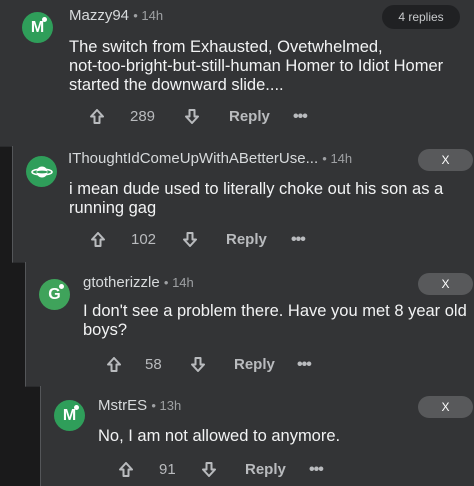 The image size is (474, 486). What do you see at coordinates (105, 330) in the screenshot?
I see `comment-line: boys?` at bounding box center [105, 330].